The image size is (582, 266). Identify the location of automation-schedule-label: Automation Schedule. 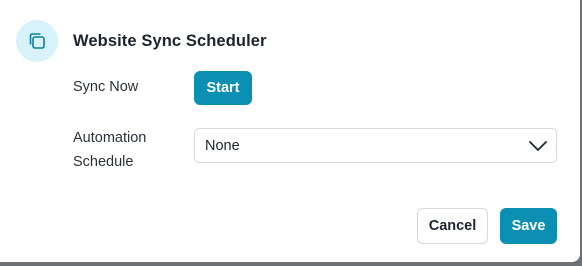
(123, 150).